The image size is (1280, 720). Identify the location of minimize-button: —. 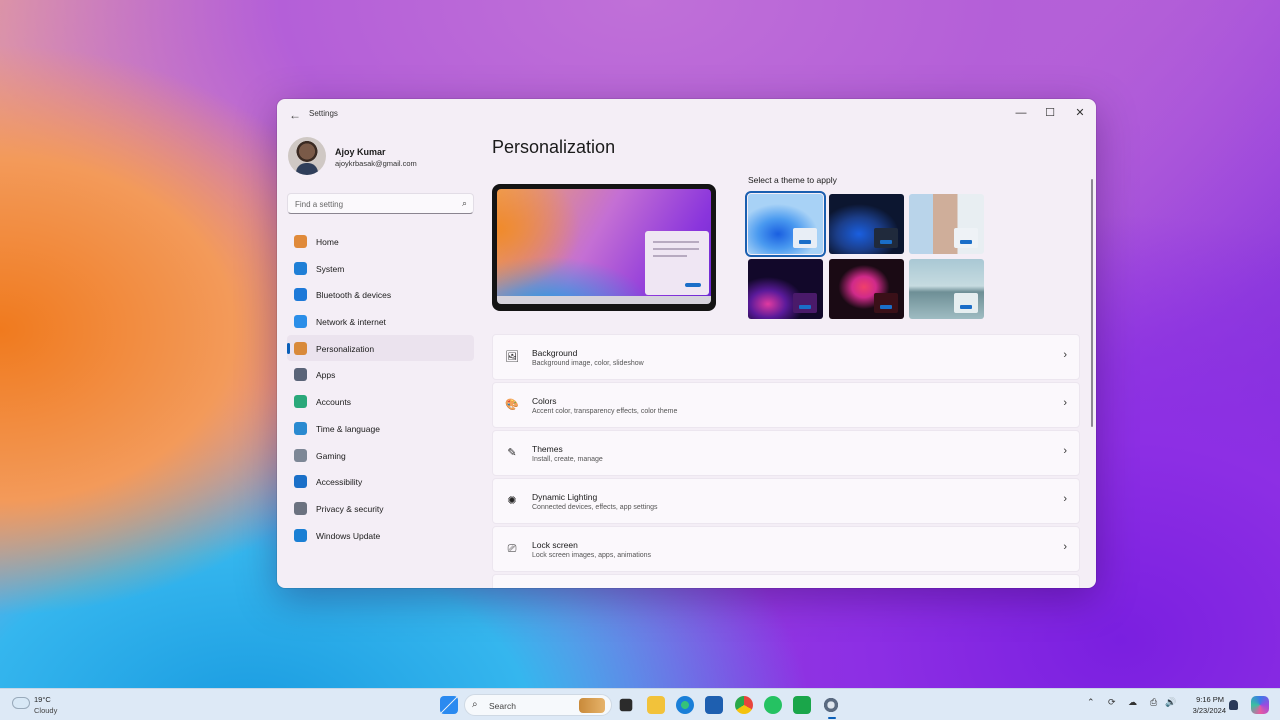
(1021, 113).